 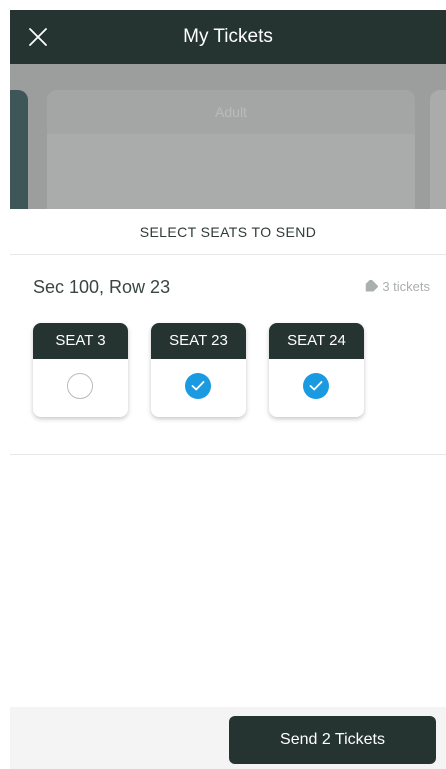 I want to click on ticket-card-label: Adult, so click(x=231, y=112).